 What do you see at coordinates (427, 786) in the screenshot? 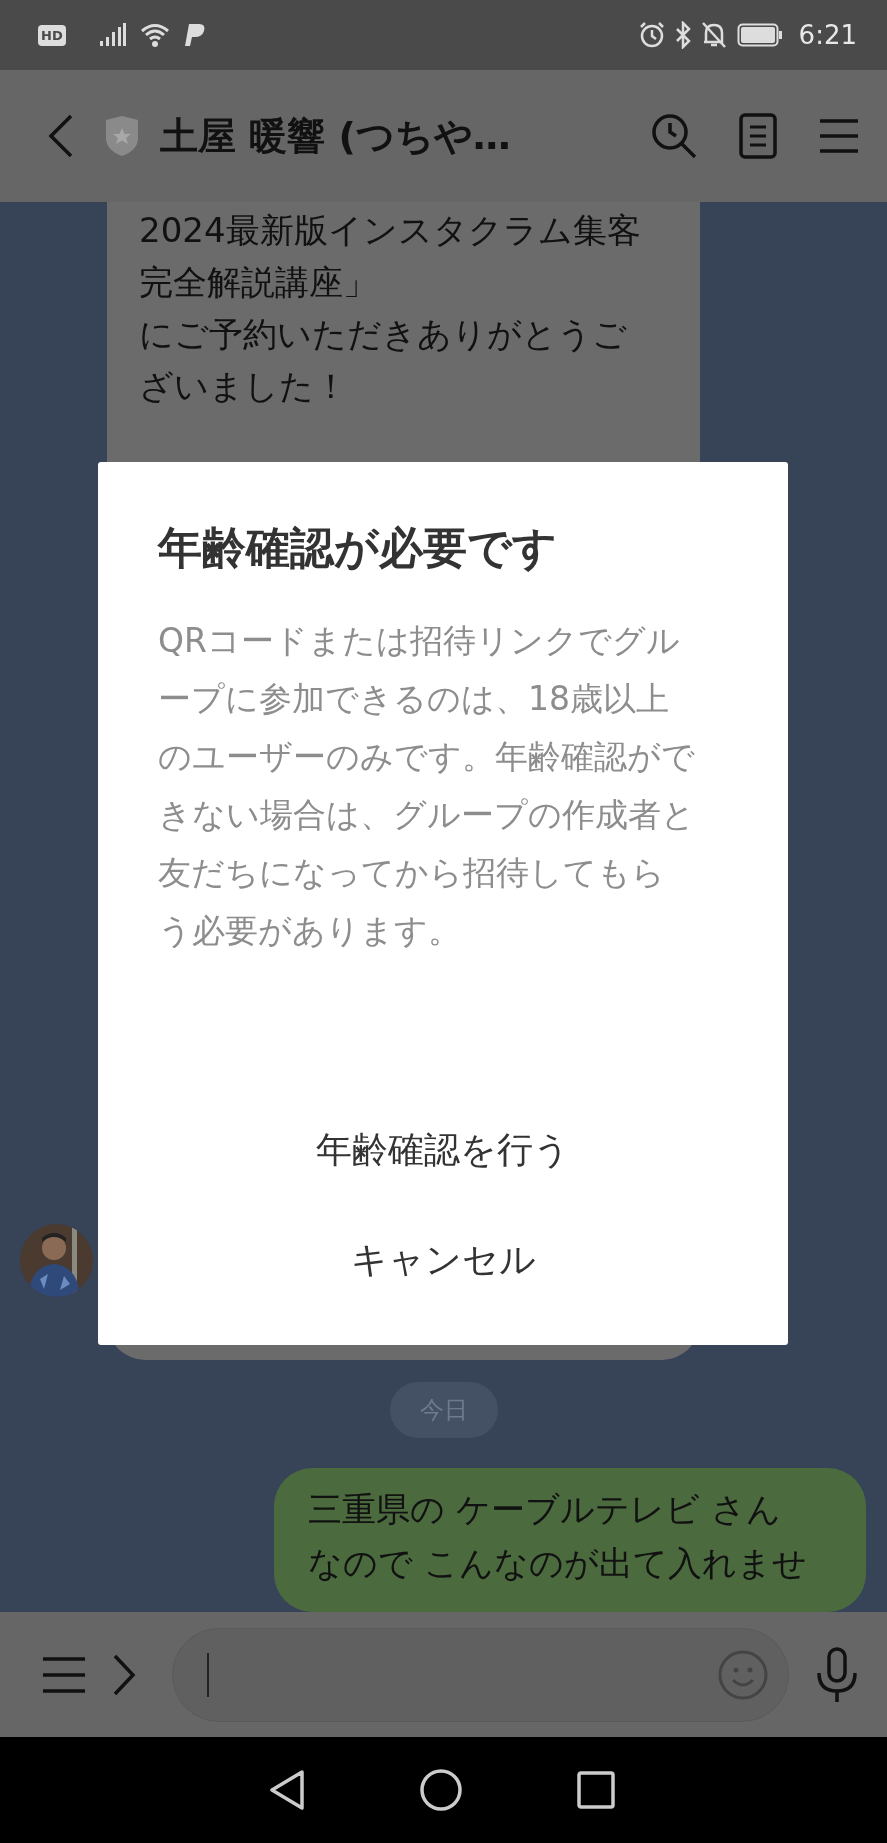
I see `dialog-message: QRコードまたは招待リンクでグループに参加できるのは、18歳以上のユーザーのみです。年齢確認ができない場合は、グループの作成者と友だちになってから招待してもらう必要があります。` at bounding box center [427, 786].